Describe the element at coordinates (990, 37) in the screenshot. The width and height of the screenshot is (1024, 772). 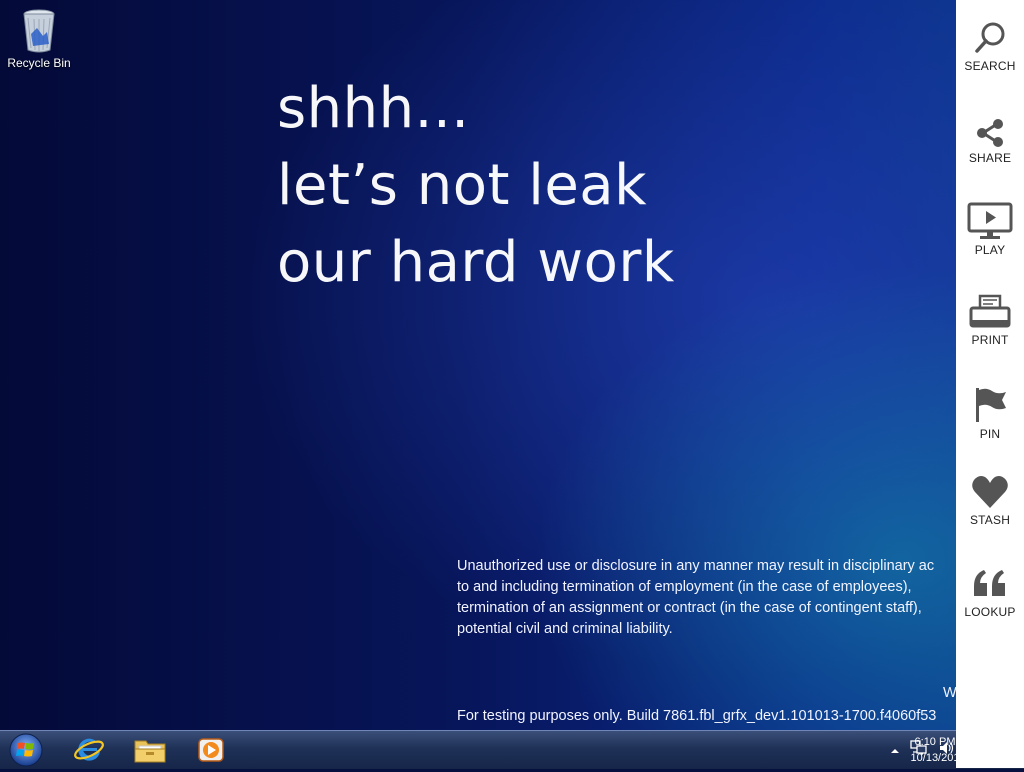
I see `search-icon` at that location.